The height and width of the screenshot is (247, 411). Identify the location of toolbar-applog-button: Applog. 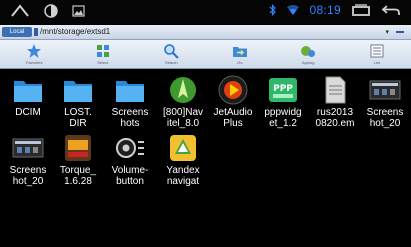
(308, 54).